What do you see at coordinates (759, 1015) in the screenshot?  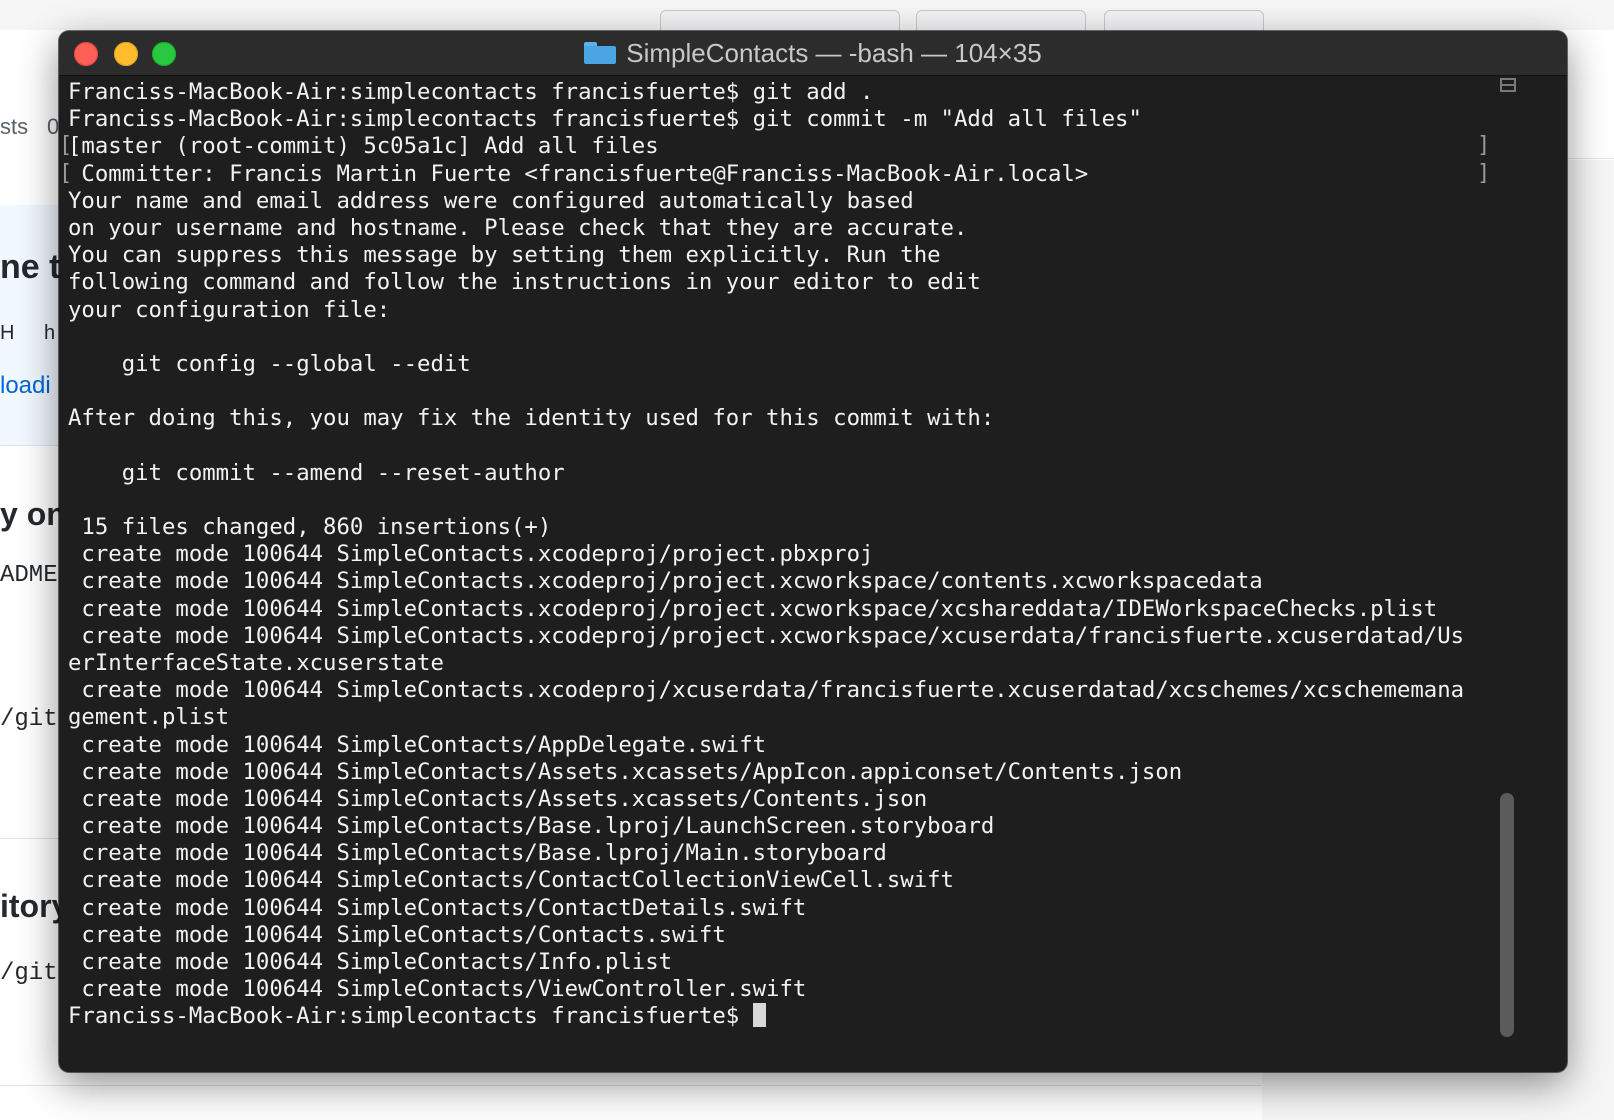 I see `text-cursor` at bounding box center [759, 1015].